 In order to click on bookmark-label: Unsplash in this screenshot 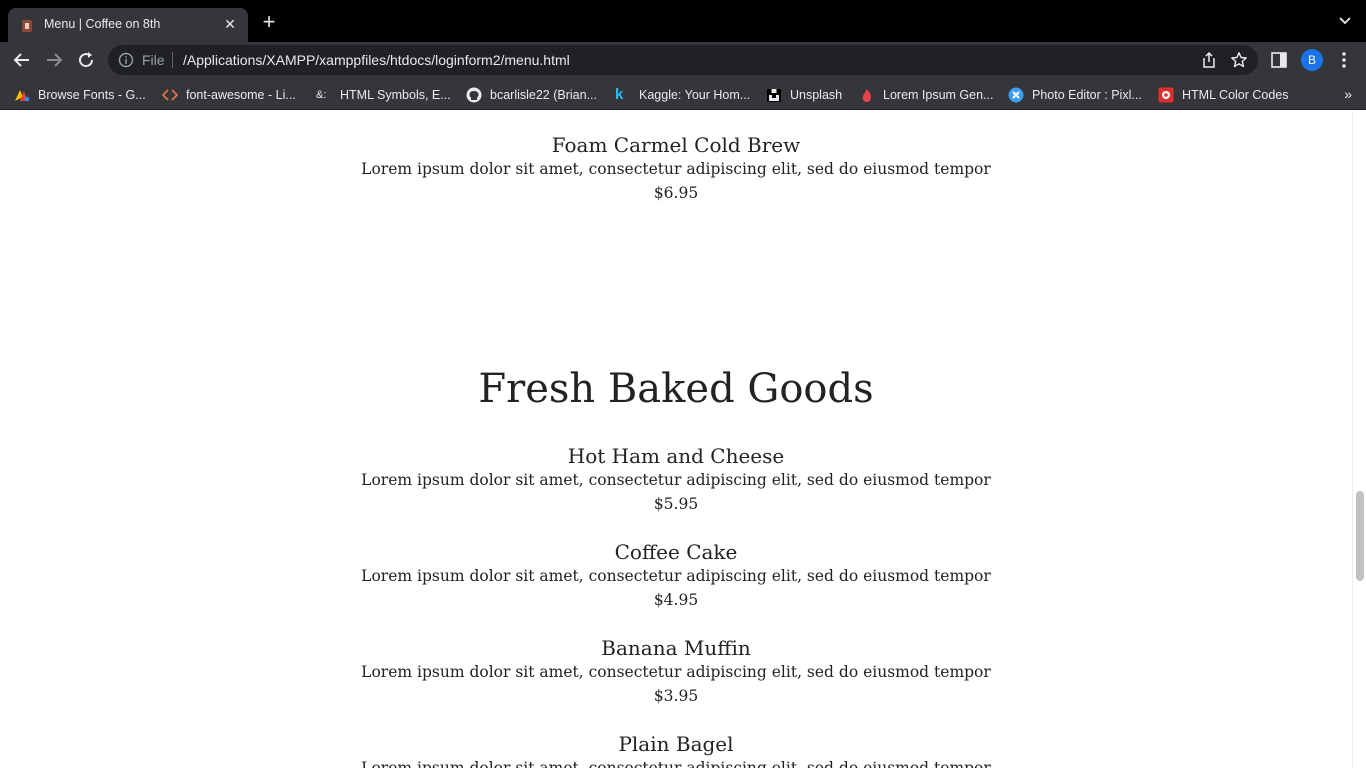, I will do `click(816, 95)`.